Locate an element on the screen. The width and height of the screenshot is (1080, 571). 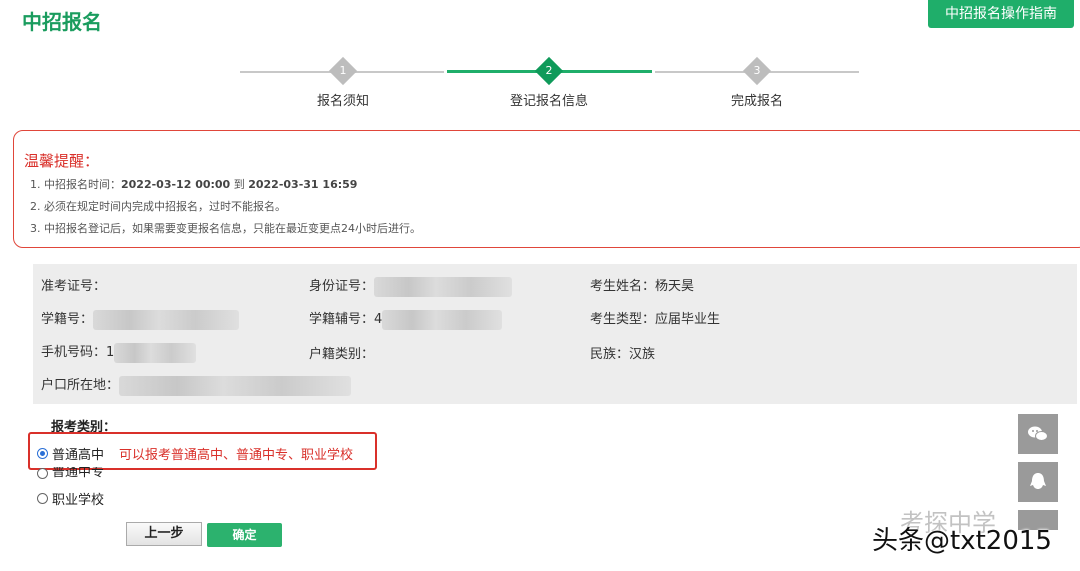
radio-option-2-label: 普通中专 is located at coordinates (78, 473).